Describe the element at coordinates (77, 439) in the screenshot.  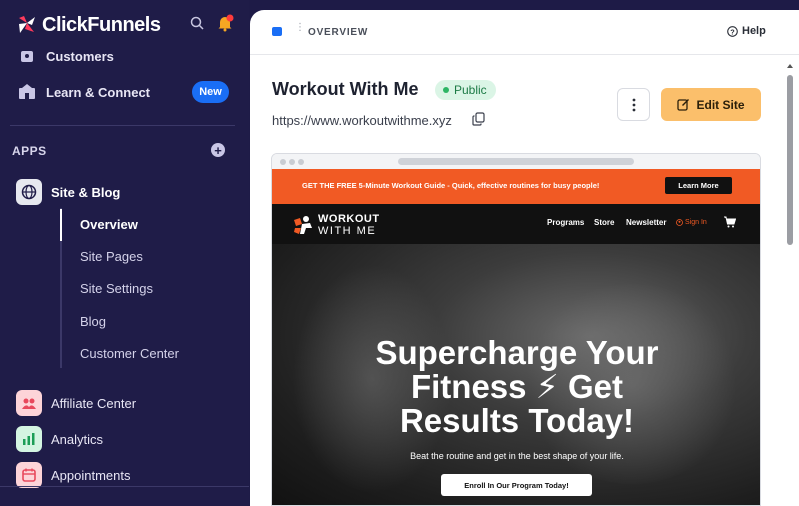
I see `sidebar-item-label: Analytics` at that location.